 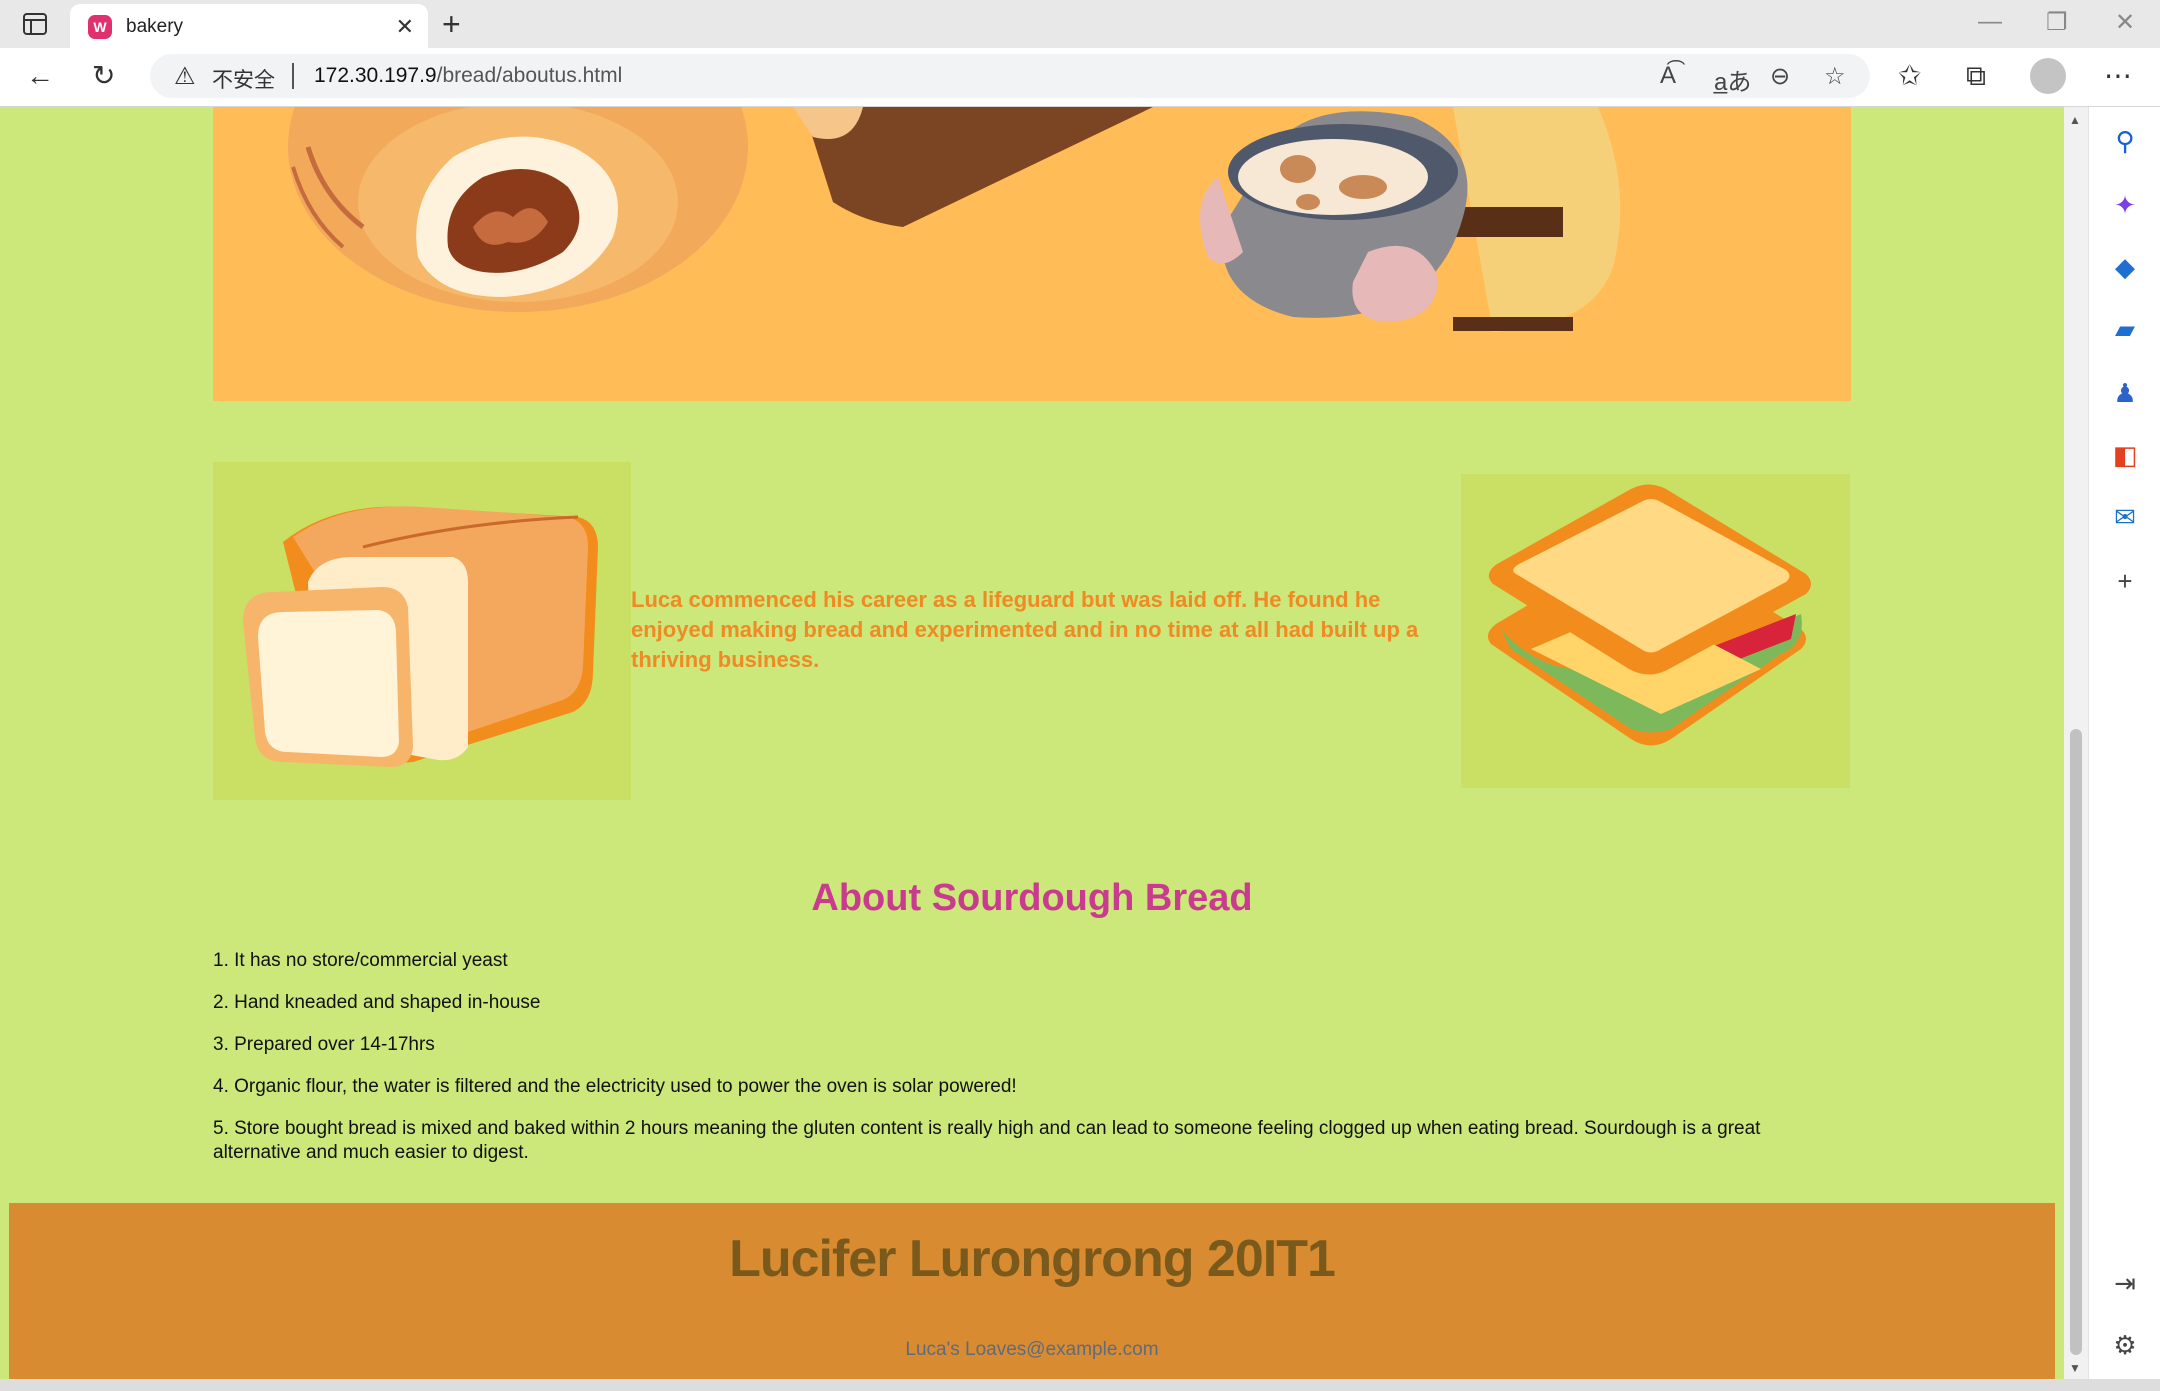 What do you see at coordinates (2125, 393) in the screenshot?
I see `games-icon: ♟` at bounding box center [2125, 393].